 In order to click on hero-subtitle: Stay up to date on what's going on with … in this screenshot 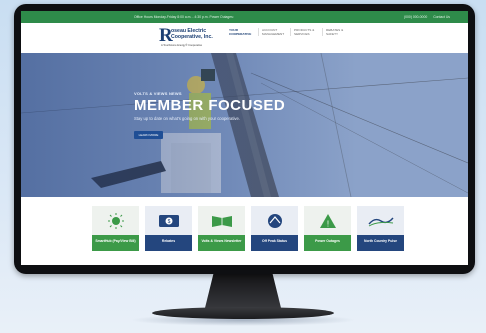, I will do `click(187, 118)`.